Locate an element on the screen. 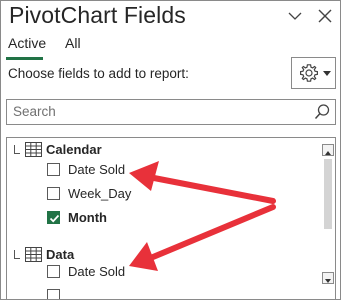 This screenshot has width=341, height=300. close-icon is located at coordinates (325, 16).